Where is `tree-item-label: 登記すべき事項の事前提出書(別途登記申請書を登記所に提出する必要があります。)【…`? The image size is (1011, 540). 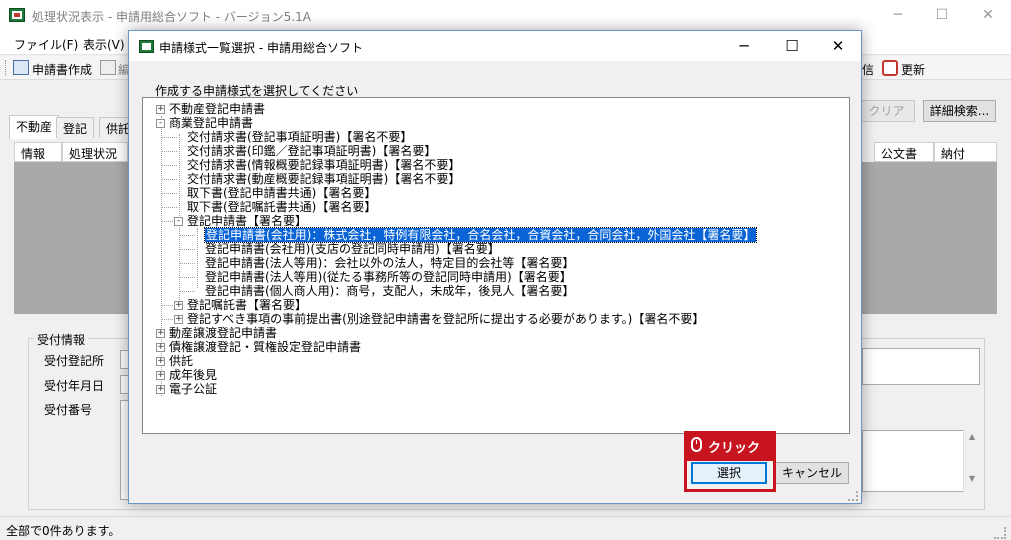
tree-item-label: 登記すべき事項の事前提出書(別途登記申請書を登記所に提出する必要があります。)【… is located at coordinates (446, 319).